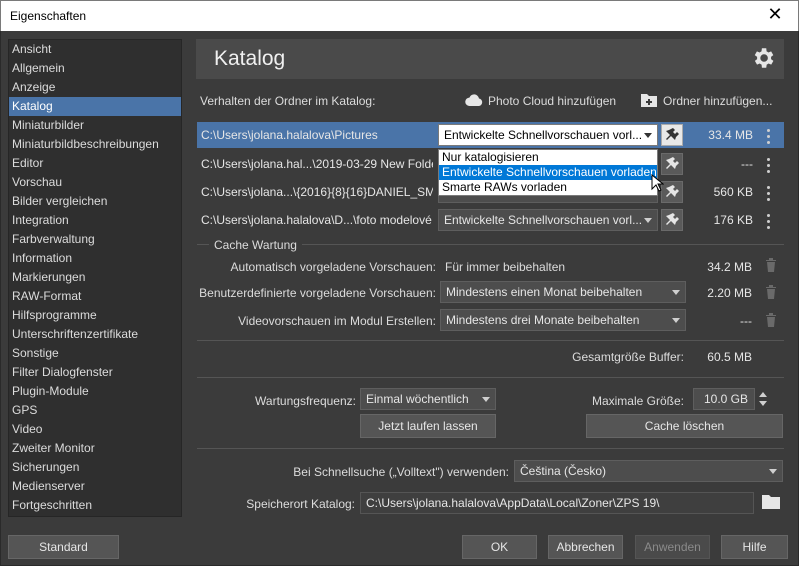 The width and height of the screenshot is (799, 566). I want to click on cache-section-title: Cache Wartung, so click(255, 245).